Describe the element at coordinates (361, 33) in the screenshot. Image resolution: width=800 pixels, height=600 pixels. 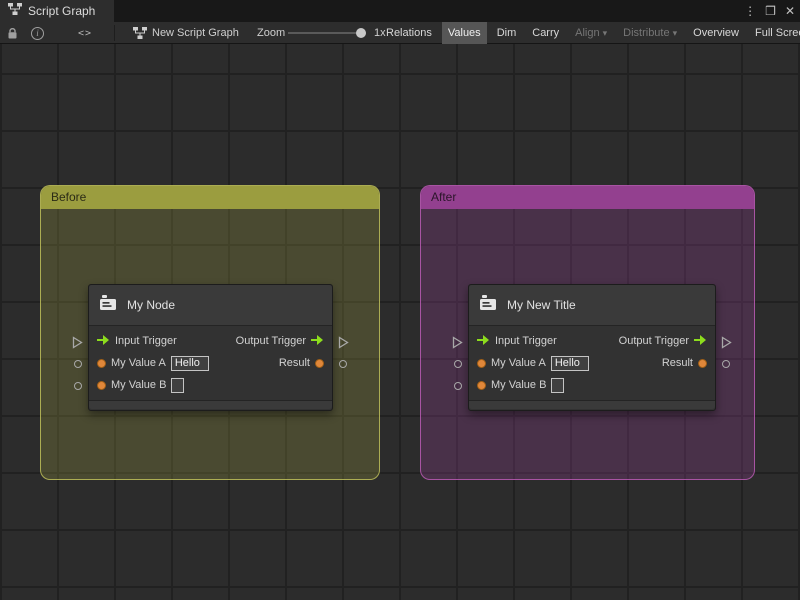
I see `zoom-slider-knob` at that location.